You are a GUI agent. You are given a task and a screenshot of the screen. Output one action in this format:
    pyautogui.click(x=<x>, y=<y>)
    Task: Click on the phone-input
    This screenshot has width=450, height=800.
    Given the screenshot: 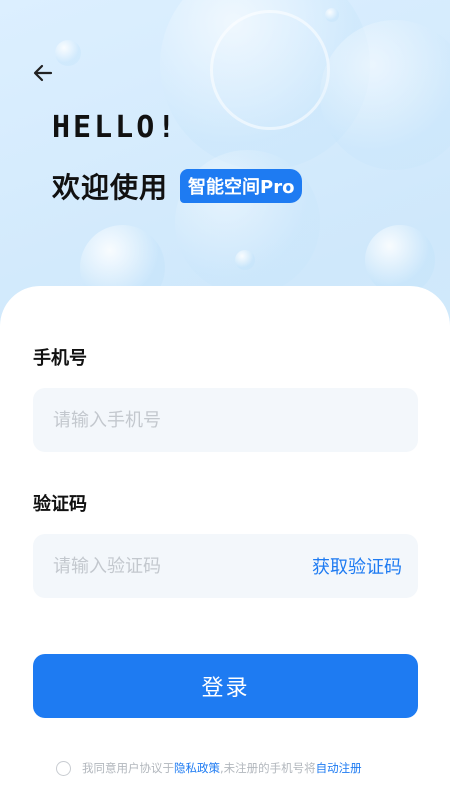 What is the action you would take?
    pyautogui.click(x=225, y=420)
    